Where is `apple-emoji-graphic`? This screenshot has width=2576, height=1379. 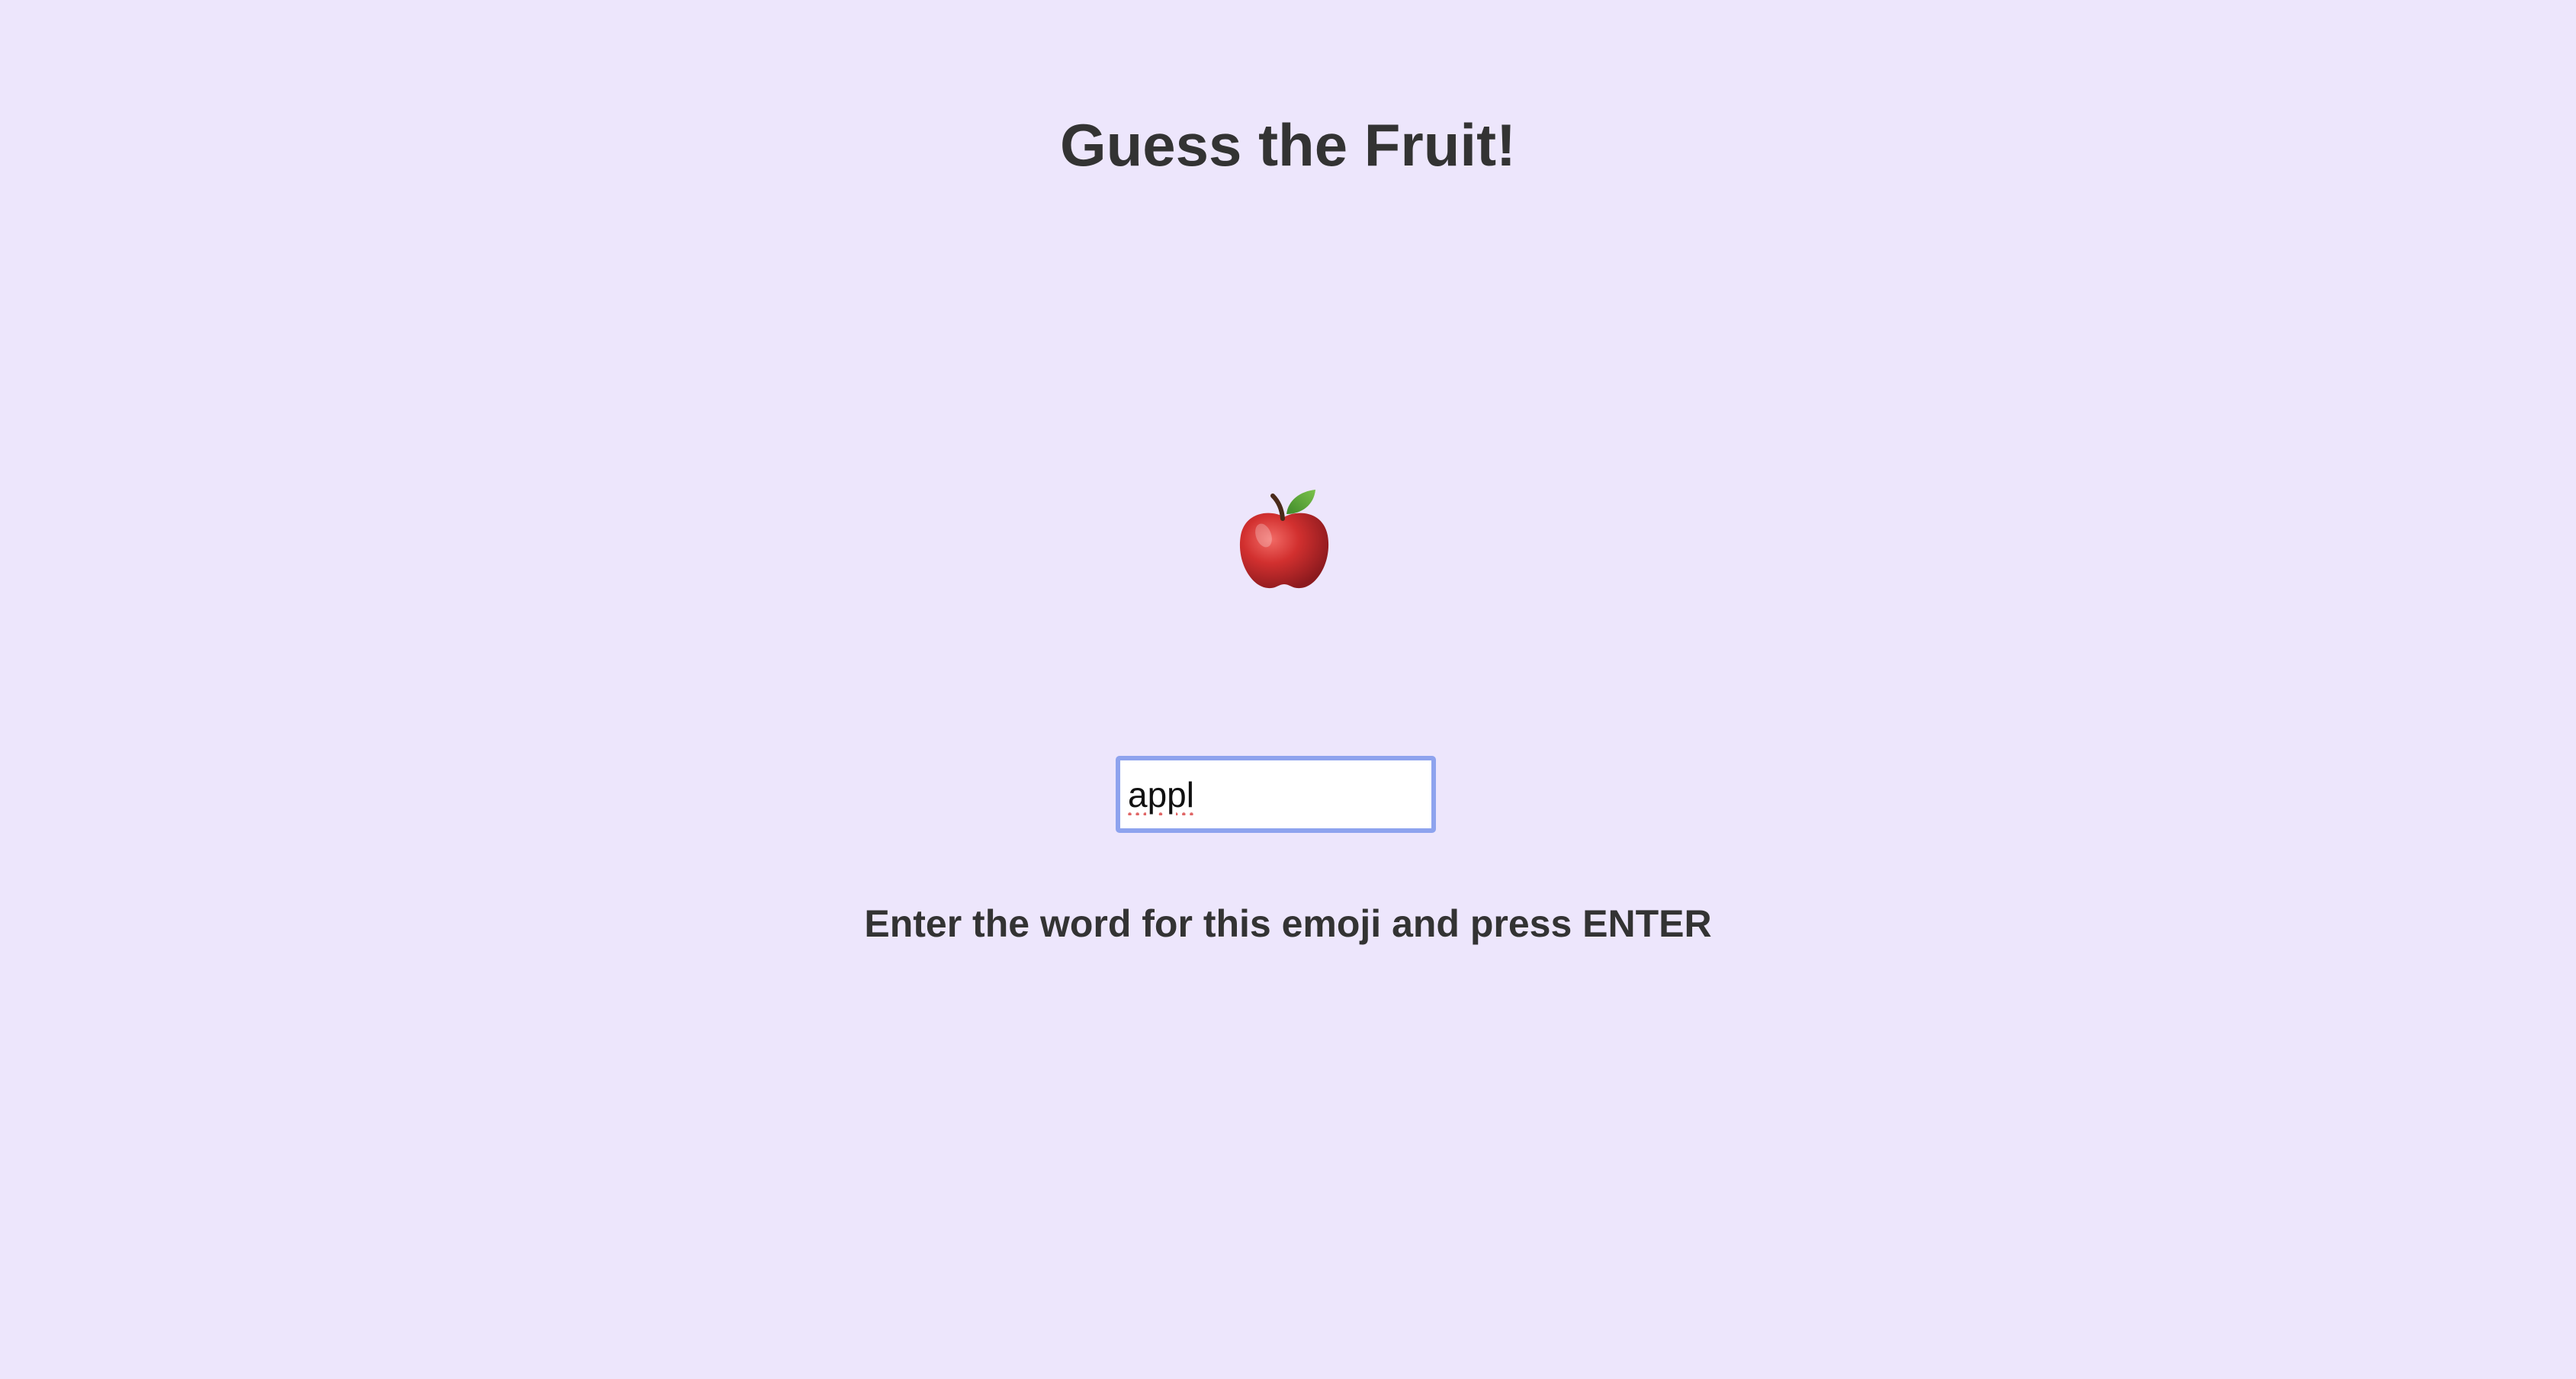
apple-emoji-graphic is located at coordinates (1284, 540).